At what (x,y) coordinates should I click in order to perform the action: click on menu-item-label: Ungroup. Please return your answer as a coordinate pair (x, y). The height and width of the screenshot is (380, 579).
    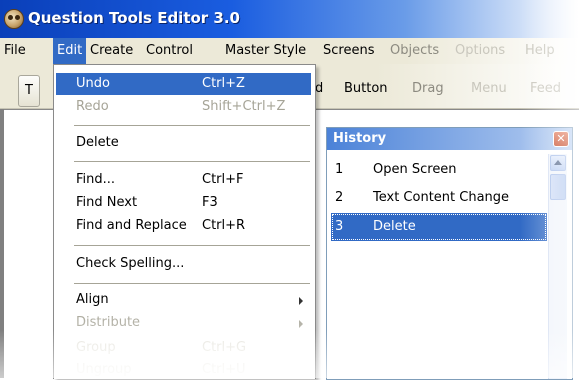
    Looking at the image, I should click on (104, 369).